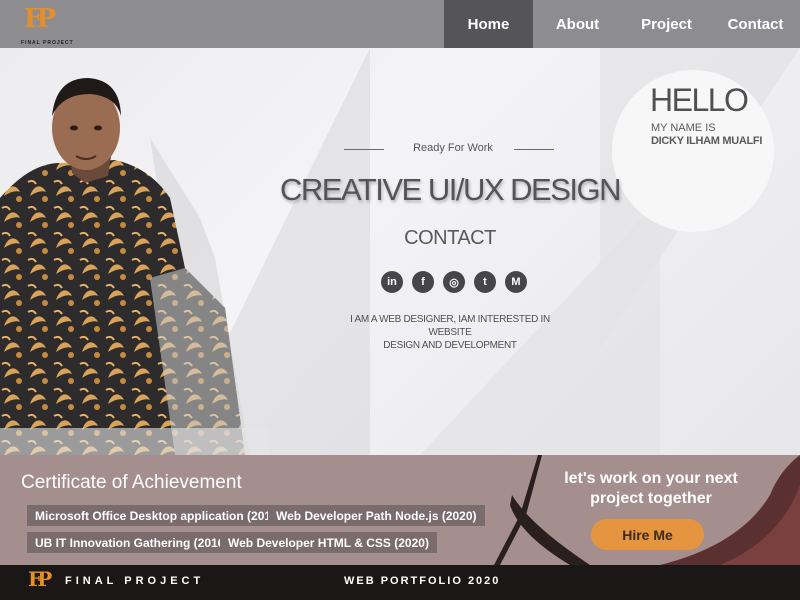  What do you see at coordinates (651, 478) in the screenshot?
I see `cta-line: let's work on your next` at bounding box center [651, 478].